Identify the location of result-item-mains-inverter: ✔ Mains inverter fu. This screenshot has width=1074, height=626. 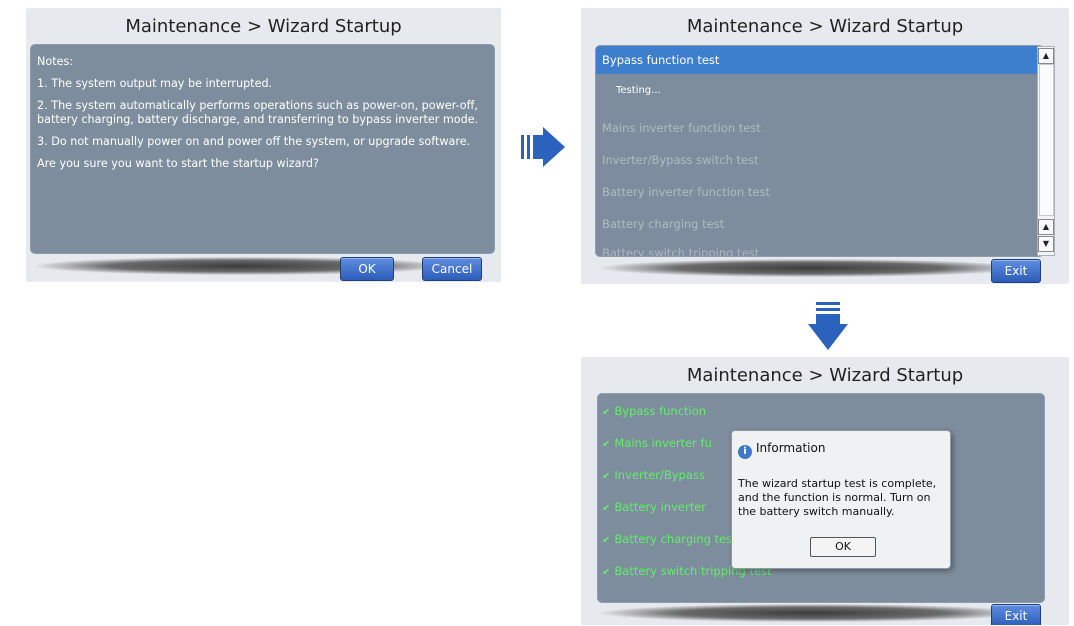
(657, 443).